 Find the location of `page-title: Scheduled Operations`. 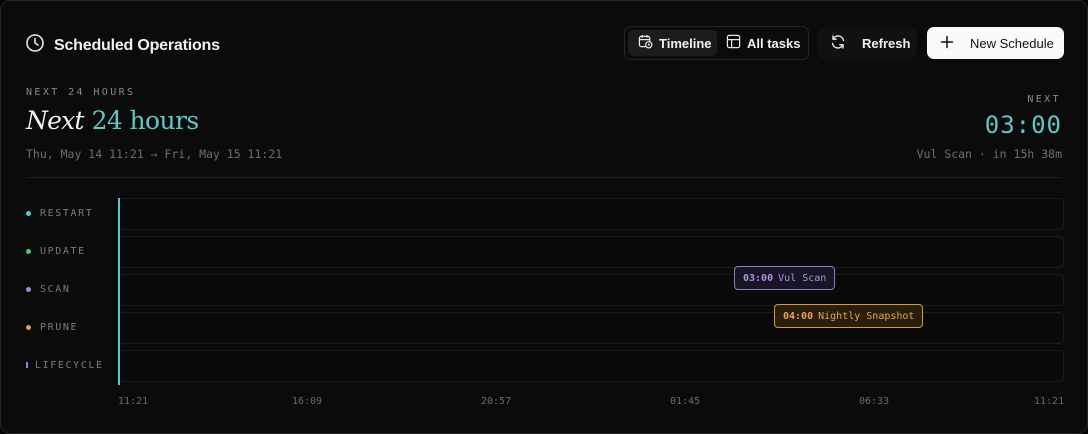

page-title: Scheduled Operations is located at coordinates (137, 45).